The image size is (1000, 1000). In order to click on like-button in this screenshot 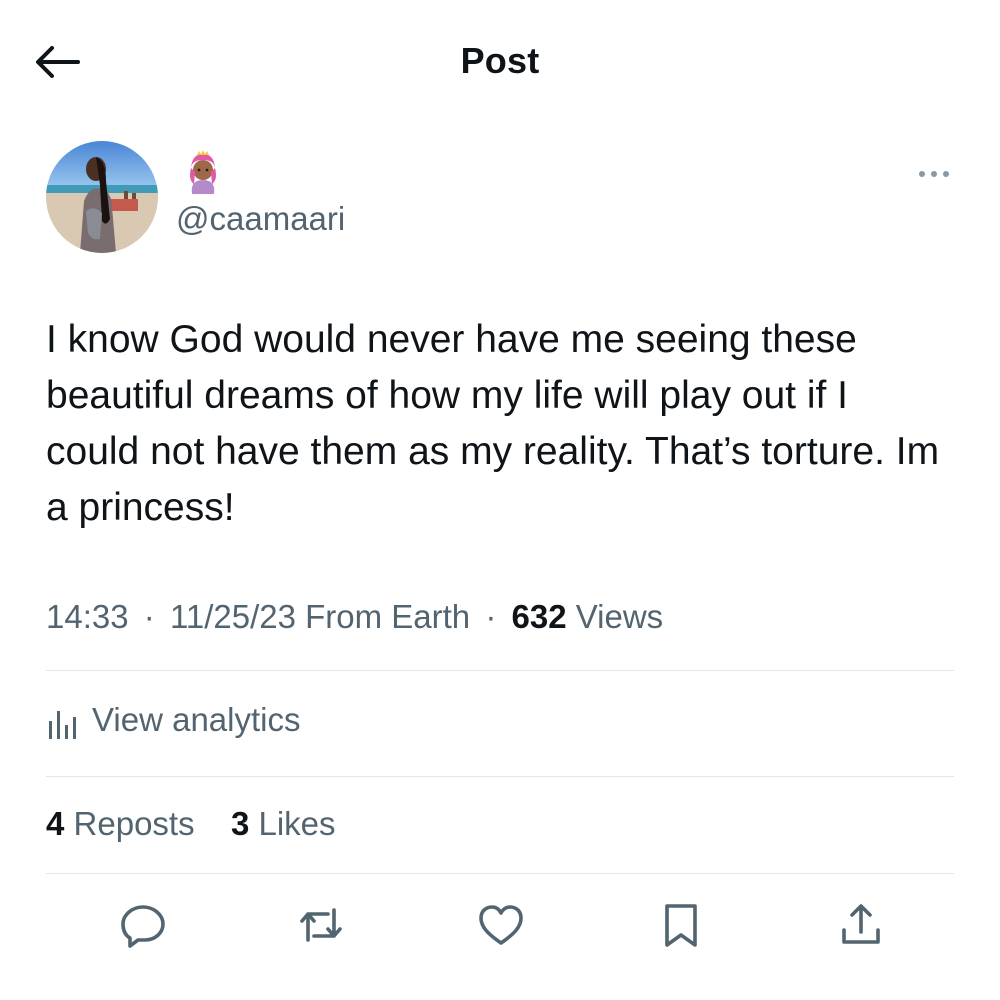, I will do `click(501, 925)`.